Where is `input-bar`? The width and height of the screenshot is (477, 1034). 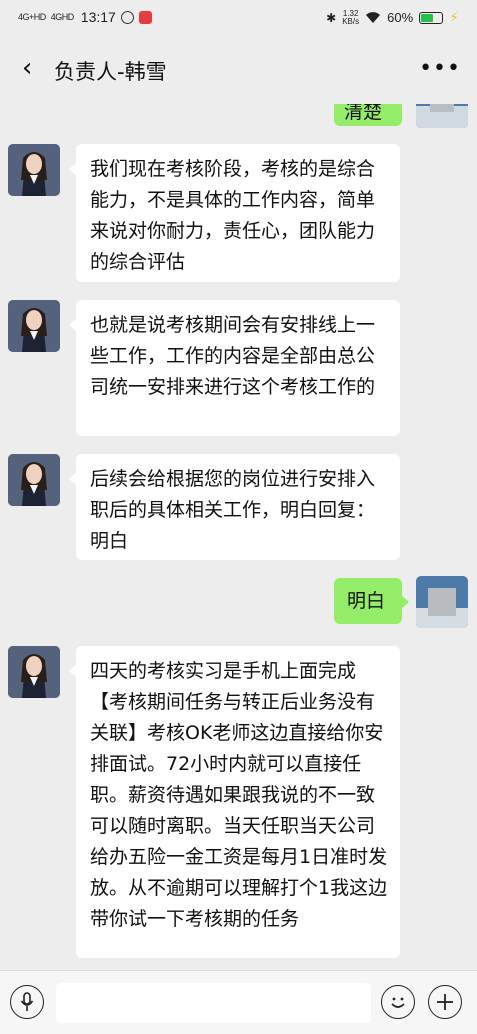 input-bar is located at coordinates (238, 1002).